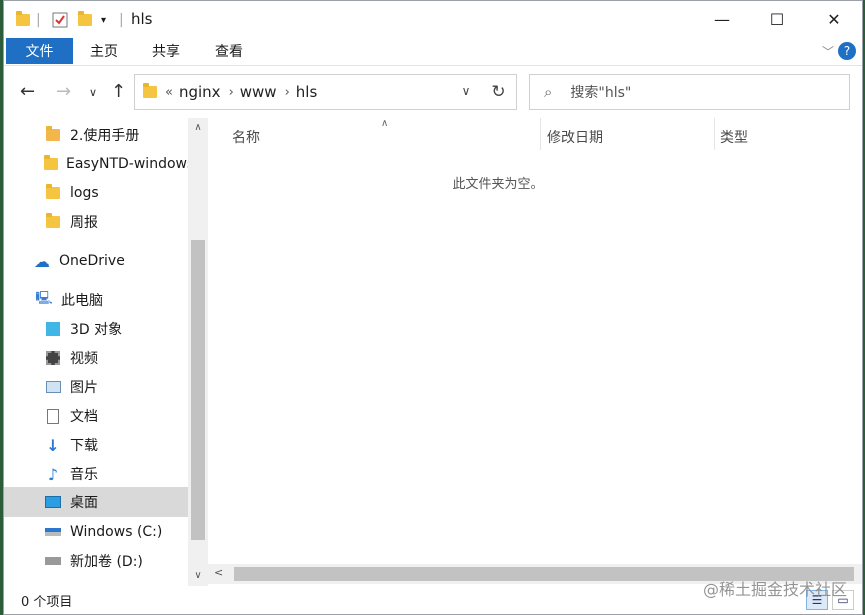  Describe the element at coordinates (142, 19) in the screenshot. I see `window-title: hls` at that location.